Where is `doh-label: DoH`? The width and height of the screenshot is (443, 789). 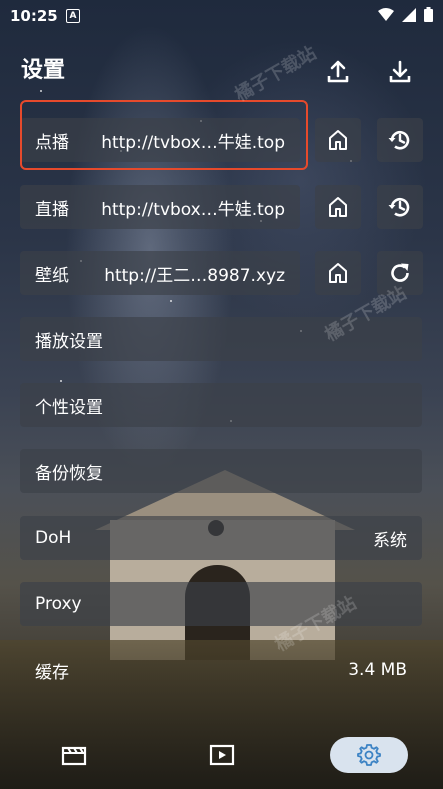
doh-label: DoH is located at coordinates (53, 538).